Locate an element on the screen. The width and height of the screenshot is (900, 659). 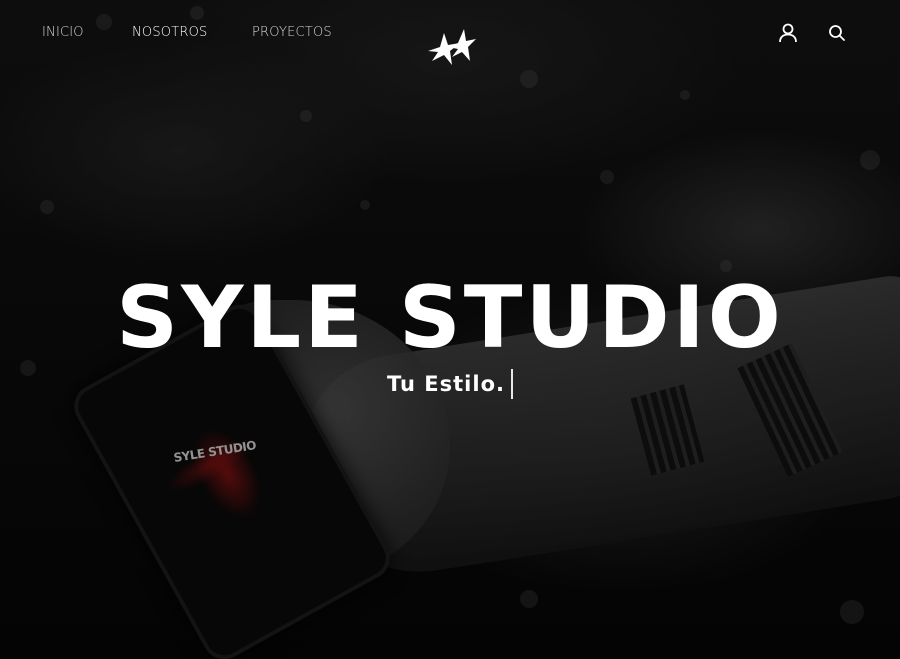
nav-link-proyectos: PROYECTOS is located at coordinates (292, 32).